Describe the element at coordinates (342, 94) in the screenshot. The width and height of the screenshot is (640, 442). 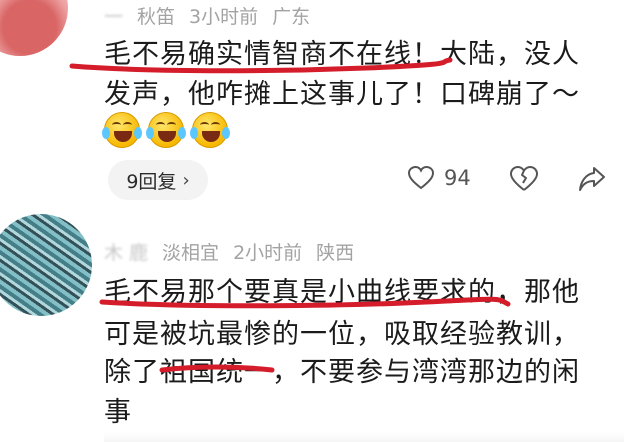
I see `comment-text-line: 发声，他咋摊上这事儿了！口碑崩了～` at that location.